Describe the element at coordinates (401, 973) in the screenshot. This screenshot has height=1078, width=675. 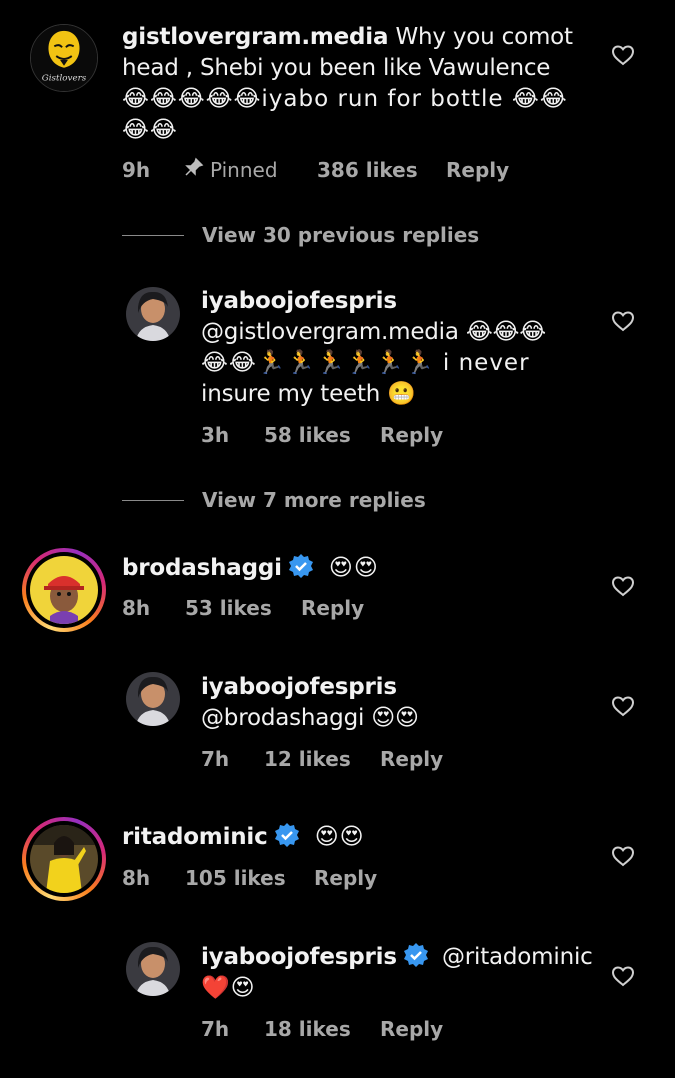
I see `reply-body: iyaboojofespris @ritadominic ❤️😍` at that location.